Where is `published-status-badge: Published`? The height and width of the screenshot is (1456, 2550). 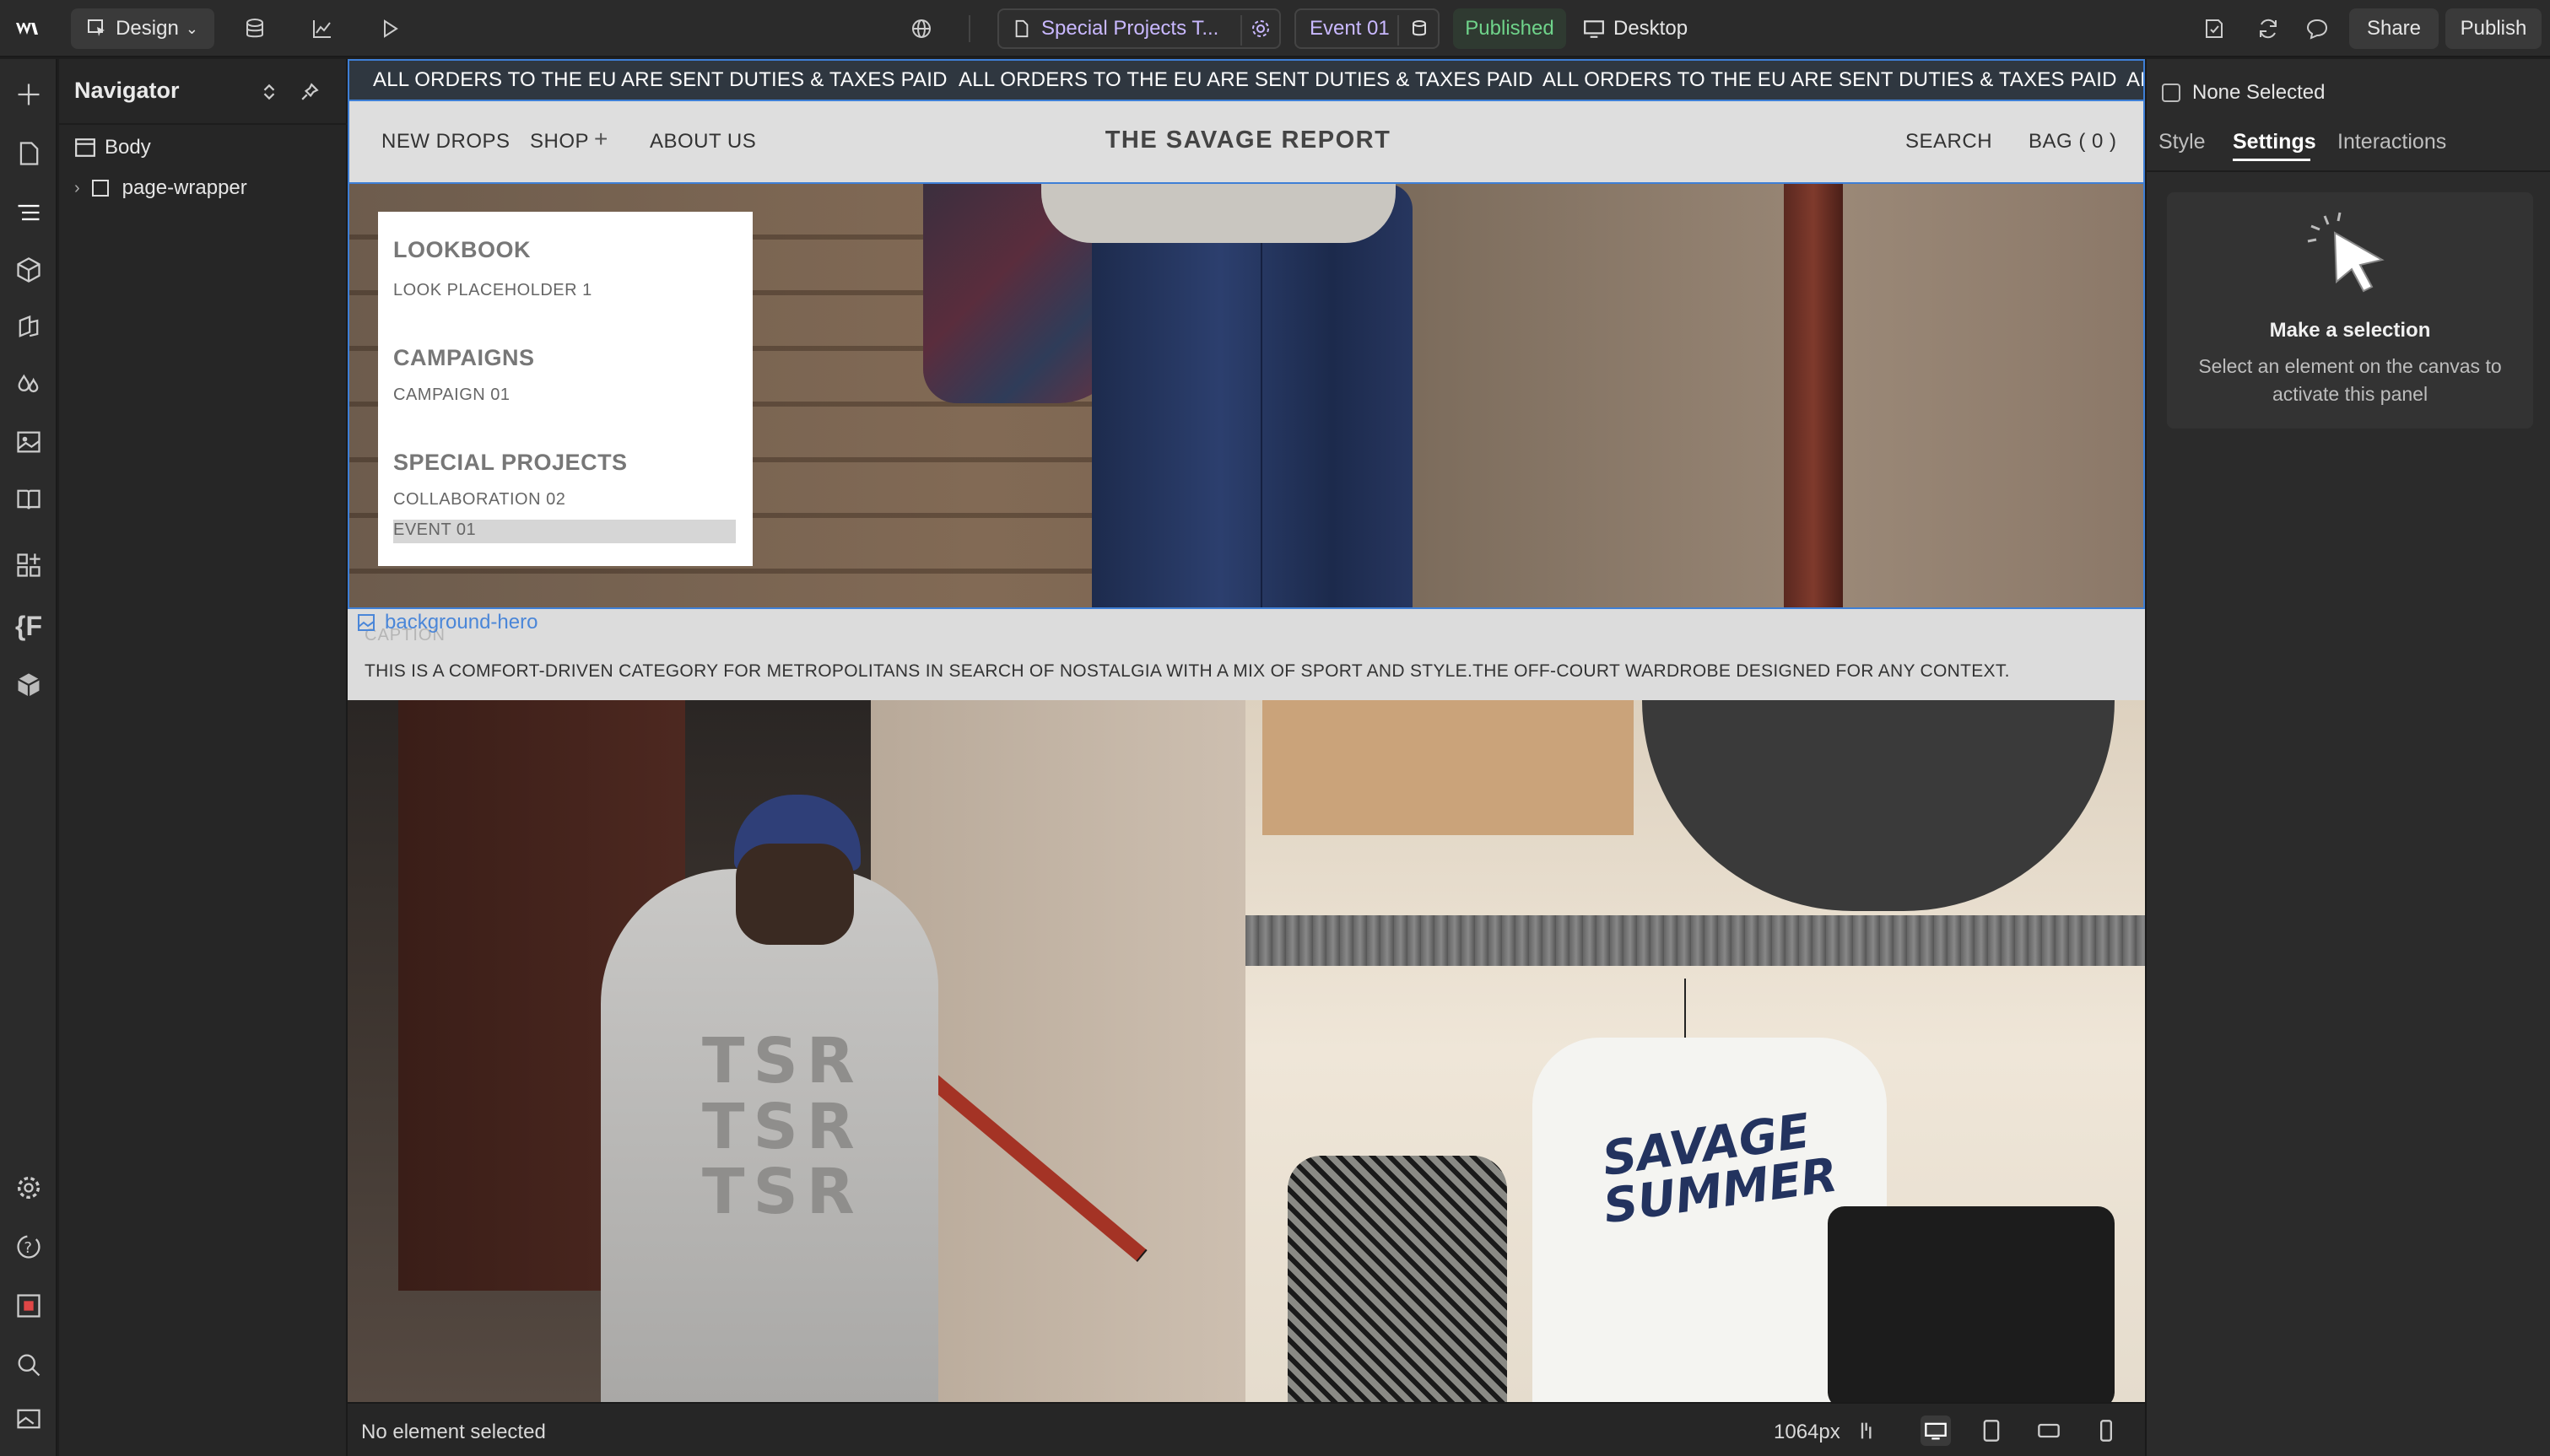
published-status-badge: Published is located at coordinates (1509, 29).